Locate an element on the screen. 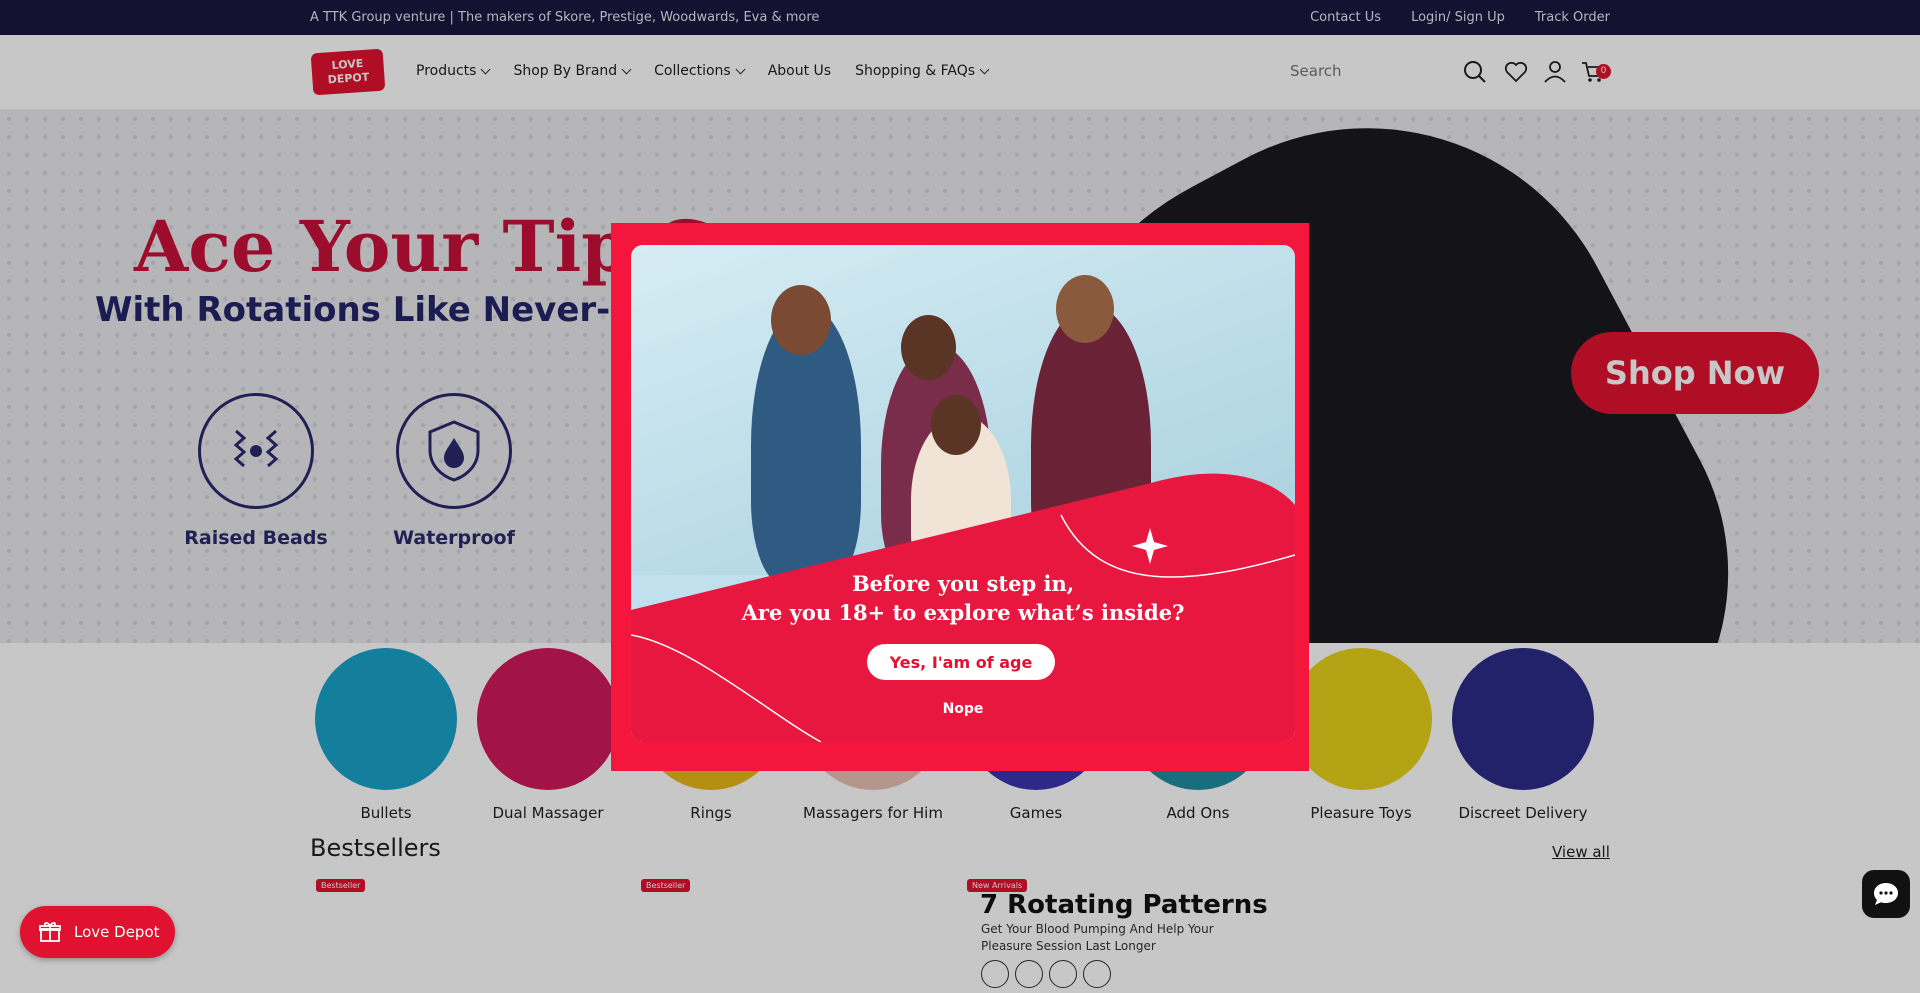  gift-icon is located at coordinates (50, 932).